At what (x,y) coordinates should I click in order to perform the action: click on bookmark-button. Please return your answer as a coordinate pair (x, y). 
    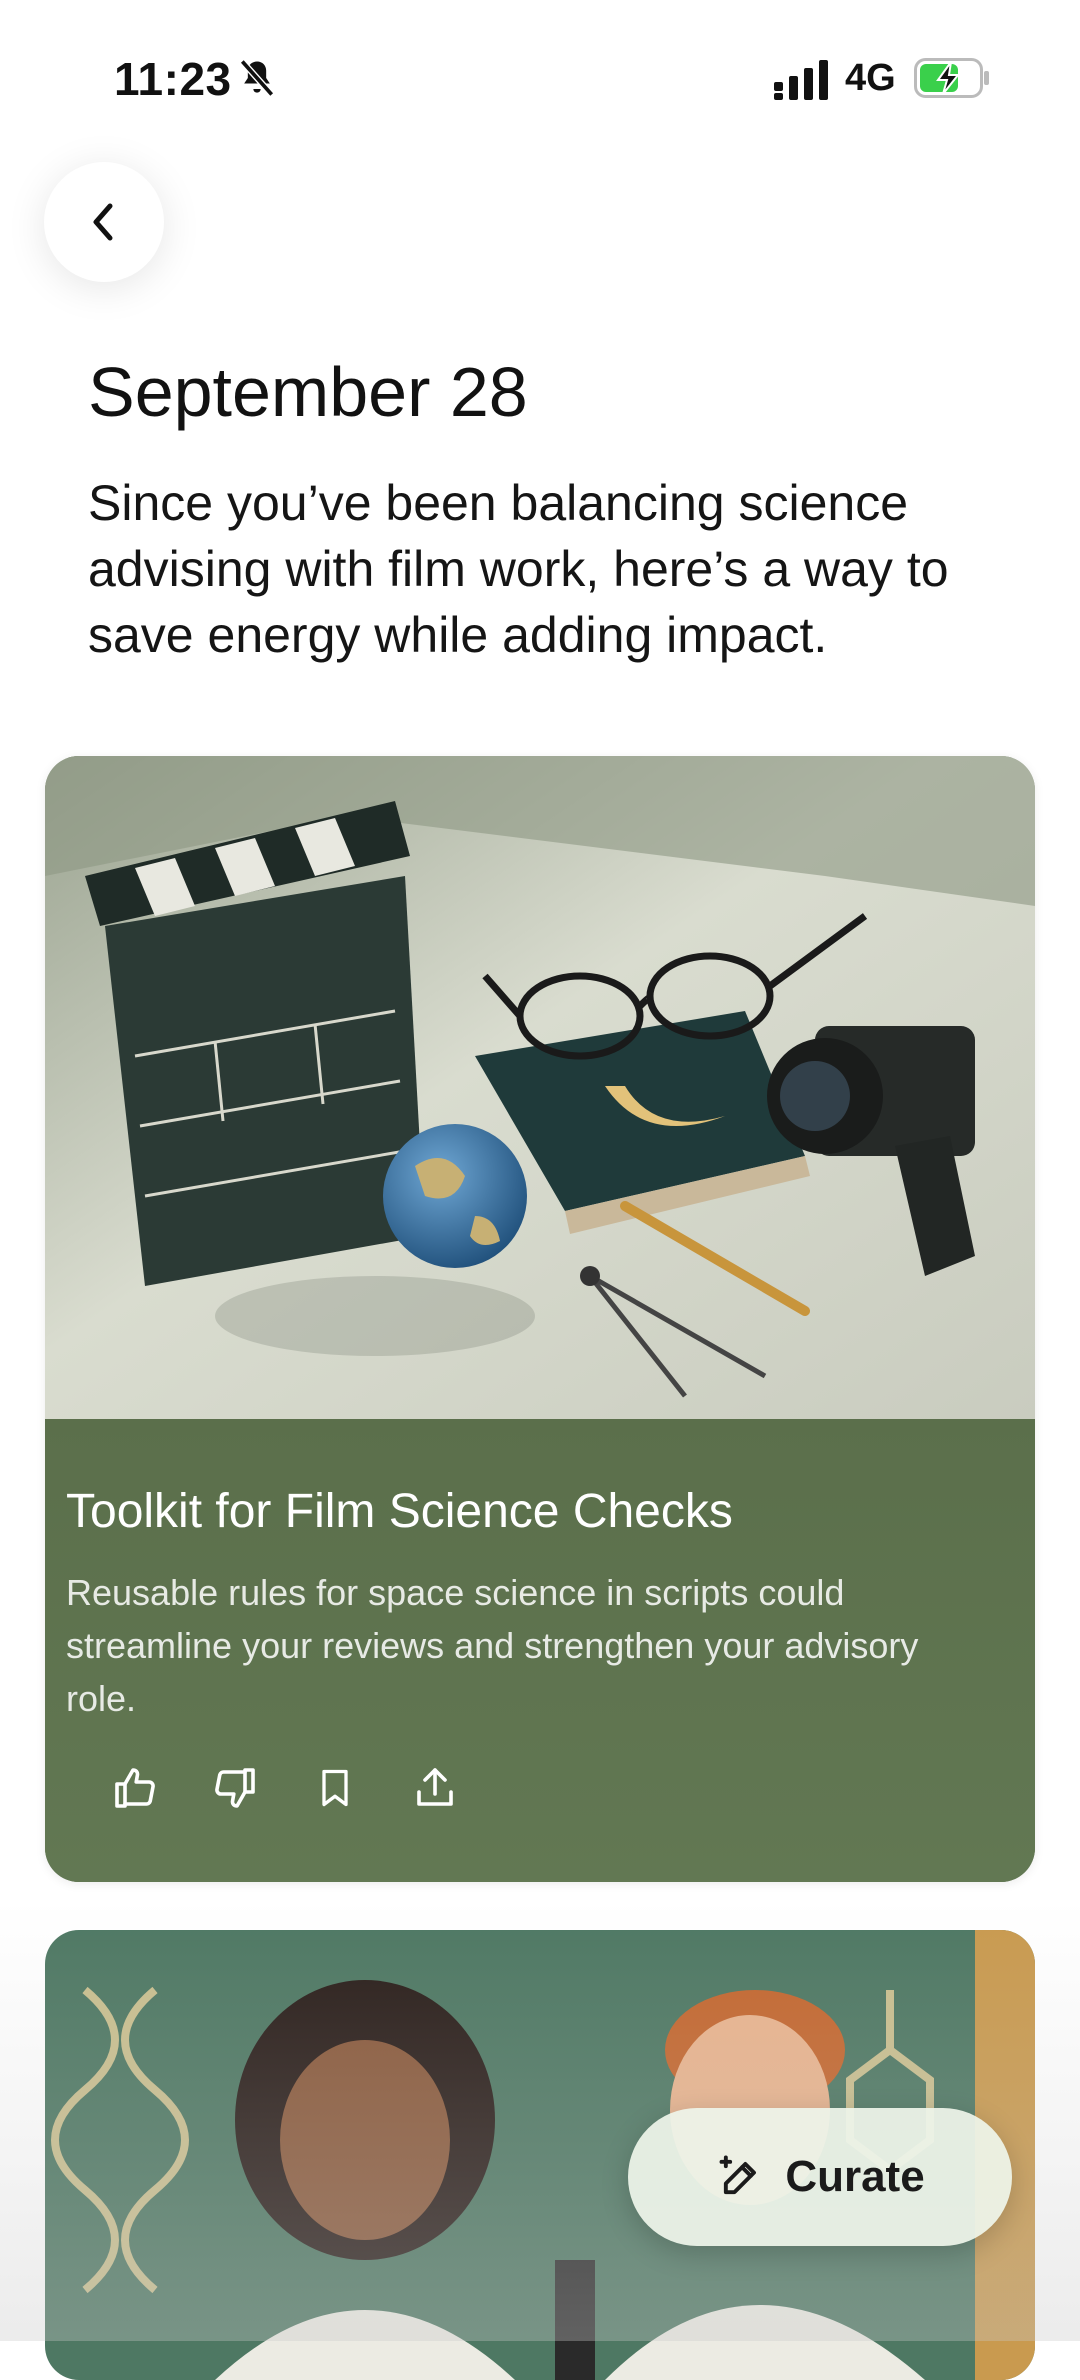
    Looking at the image, I should click on (335, 1788).